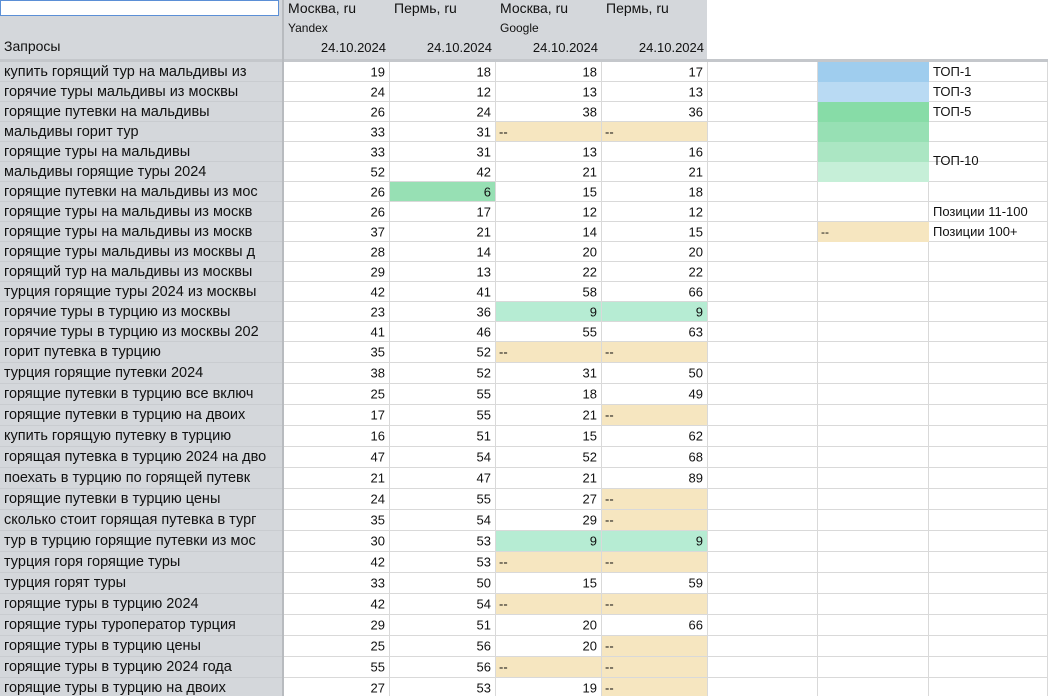 This screenshot has width=1048, height=696. What do you see at coordinates (443, 478) in the screenshot?
I see `position-cell: 47` at bounding box center [443, 478].